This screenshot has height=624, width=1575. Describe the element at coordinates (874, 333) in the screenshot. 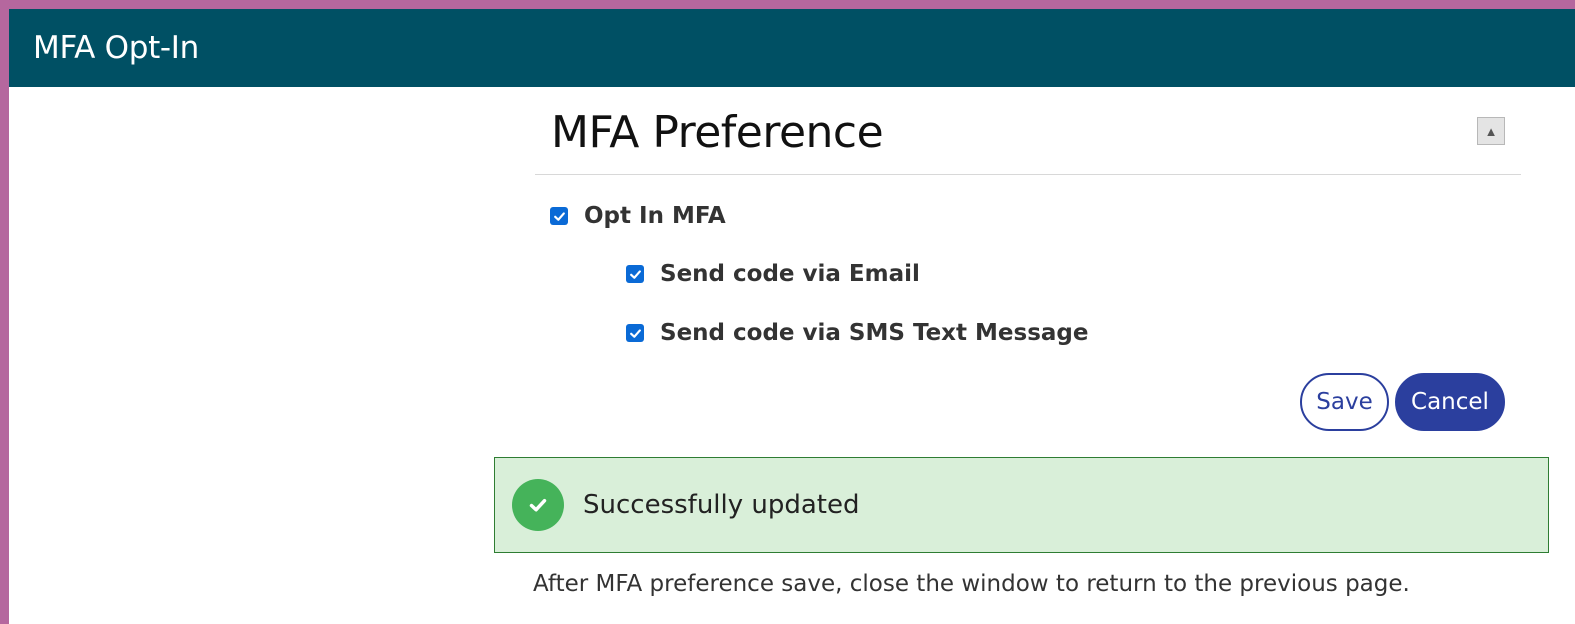

I see `send-code-sms-label: Send code via SMS Text Message` at that location.